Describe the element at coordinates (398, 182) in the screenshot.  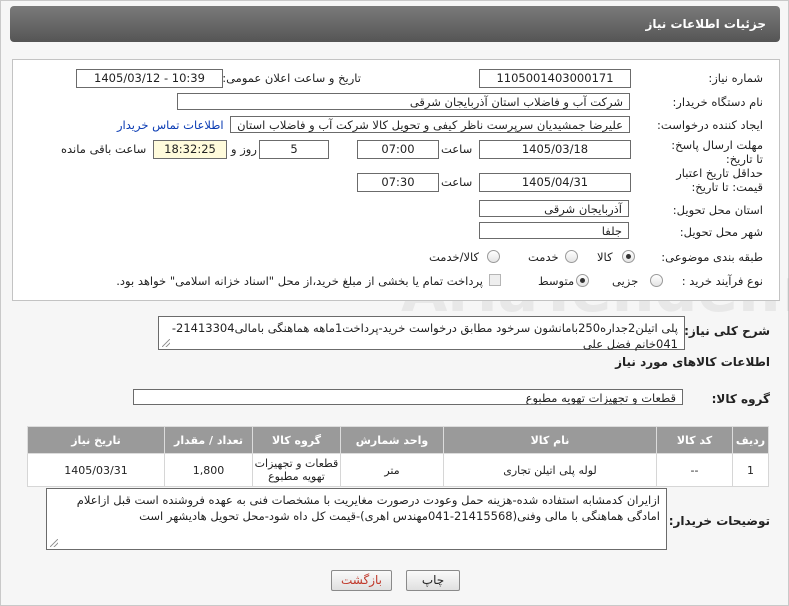
I see `price-time-field: 07:30` at that location.